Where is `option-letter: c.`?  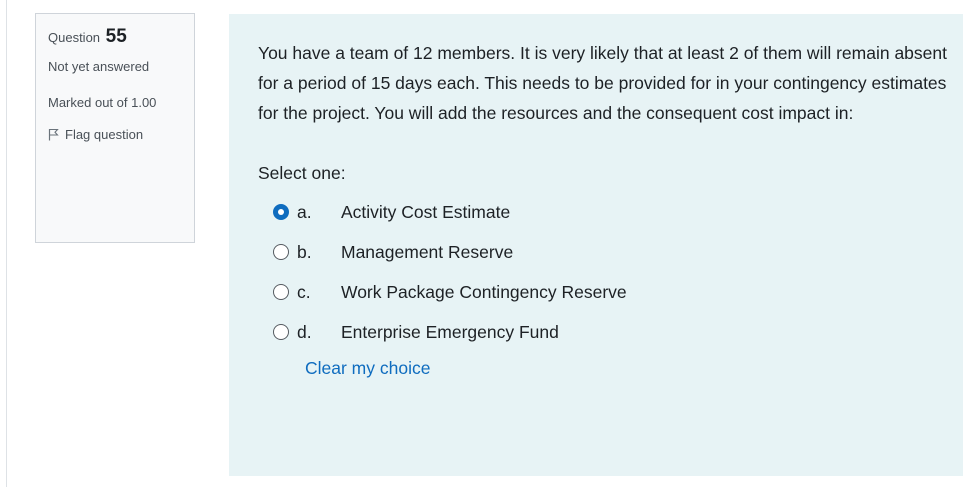 option-letter: c. is located at coordinates (304, 291).